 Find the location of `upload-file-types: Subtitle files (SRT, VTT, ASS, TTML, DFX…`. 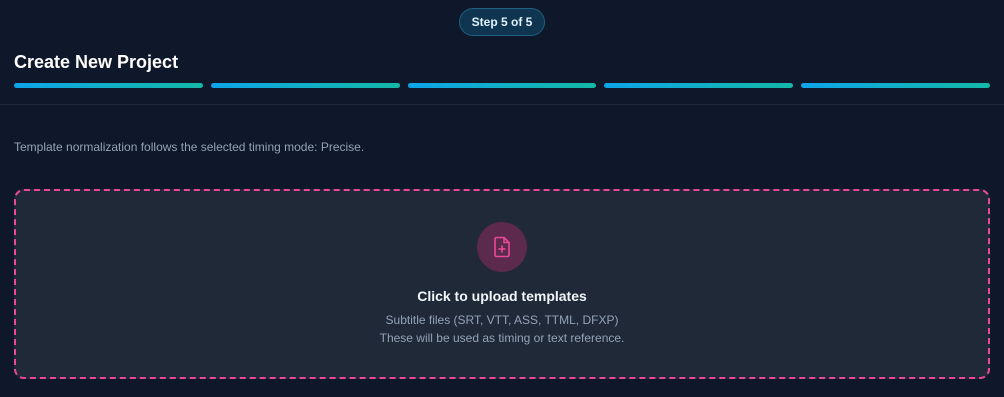

upload-file-types: Subtitle files (SRT, VTT, ASS, TTML, DFX… is located at coordinates (502, 320).